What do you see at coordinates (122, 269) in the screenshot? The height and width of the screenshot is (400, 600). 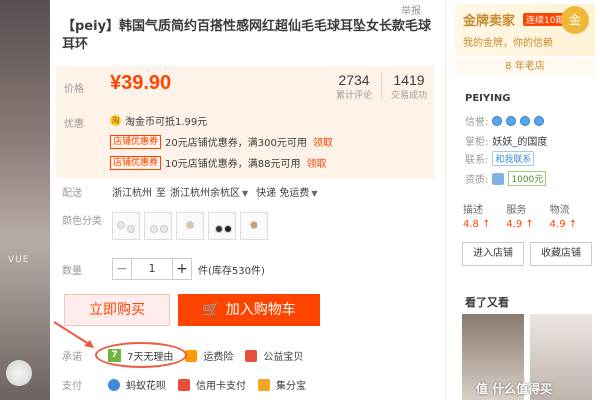 I see `quantity-minus-button: −` at bounding box center [122, 269].